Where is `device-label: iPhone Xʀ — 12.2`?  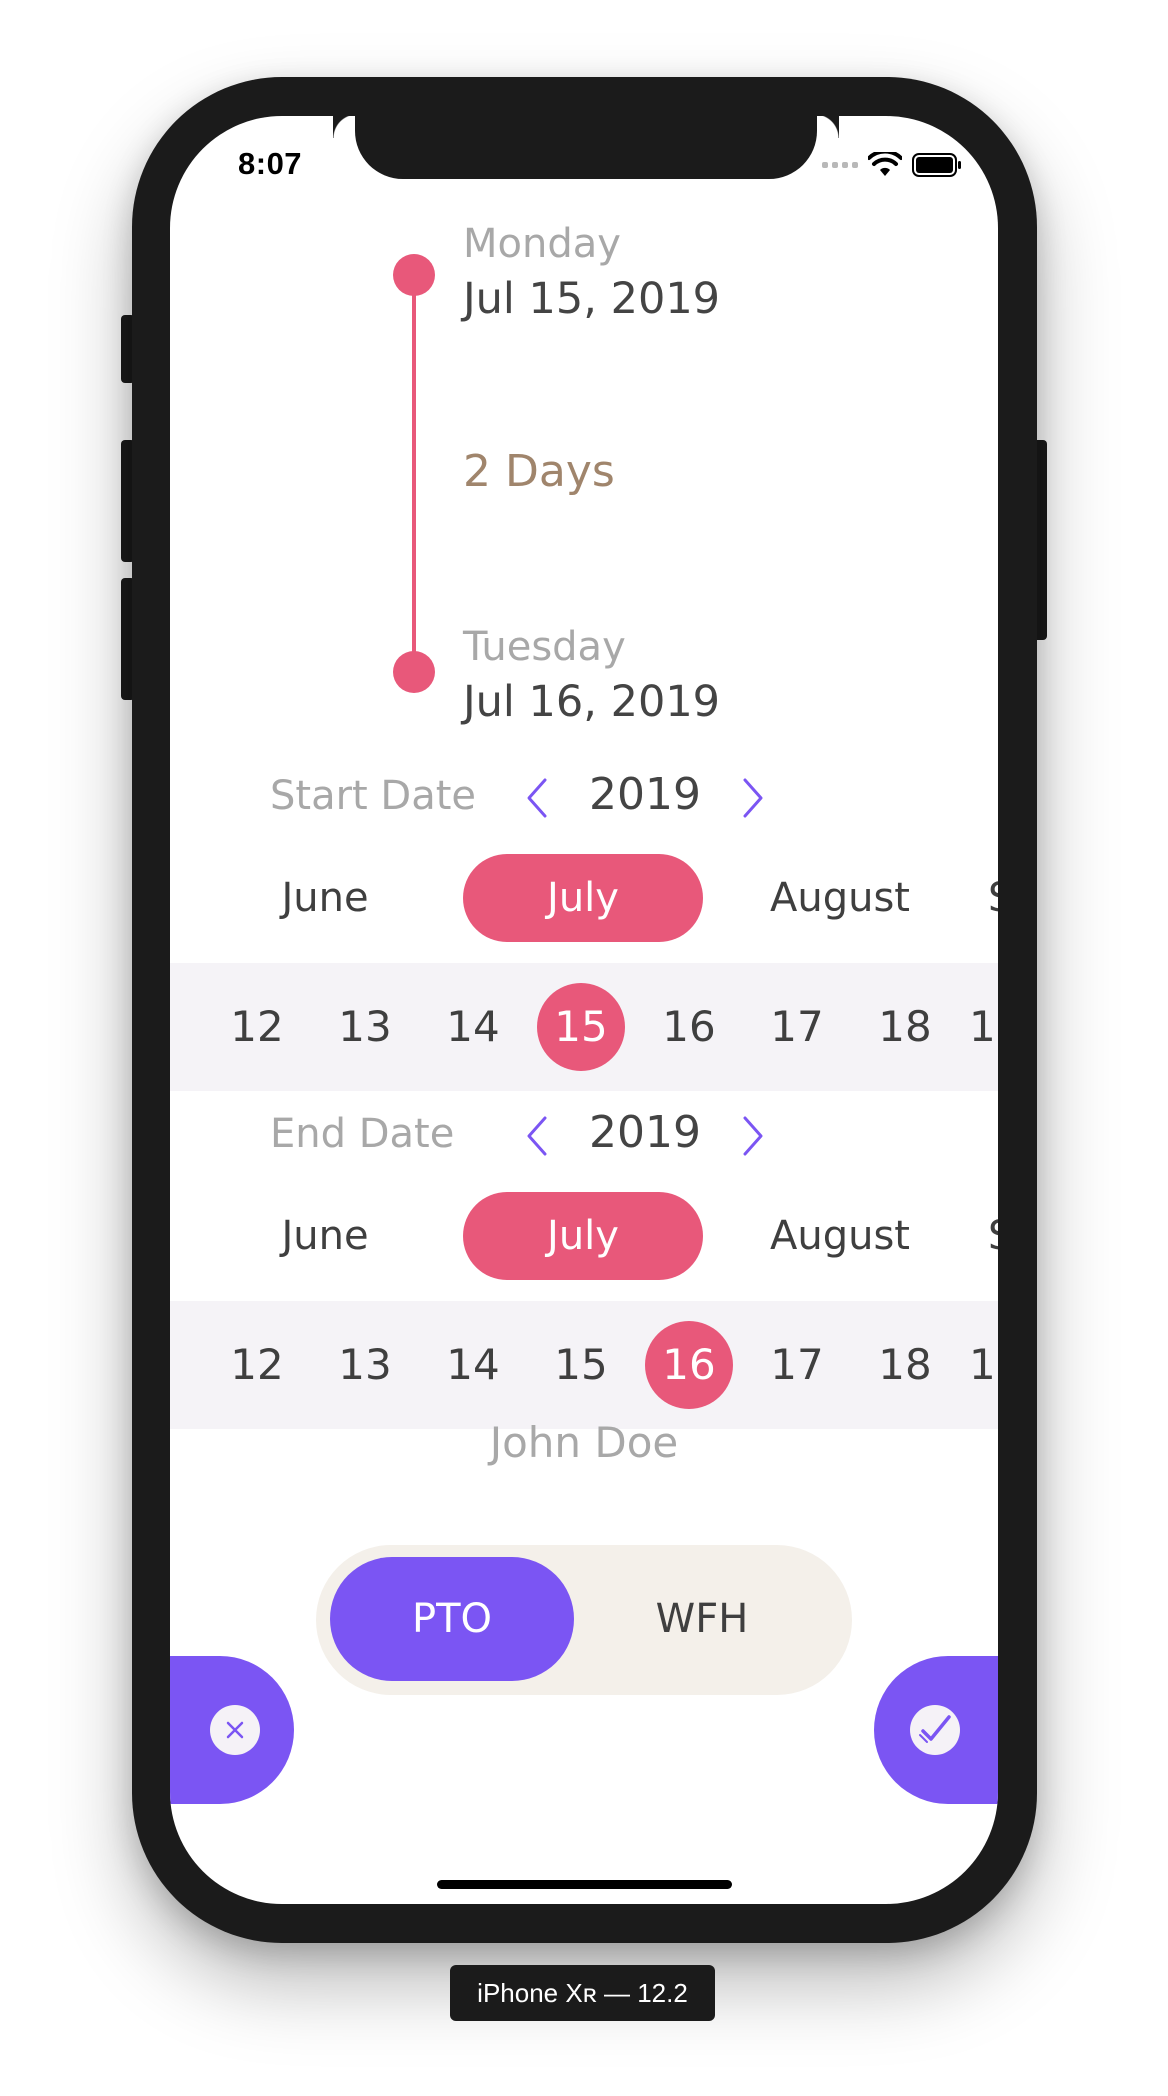
device-label: iPhone Xʀ — 12.2 is located at coordinates (582, 1993).